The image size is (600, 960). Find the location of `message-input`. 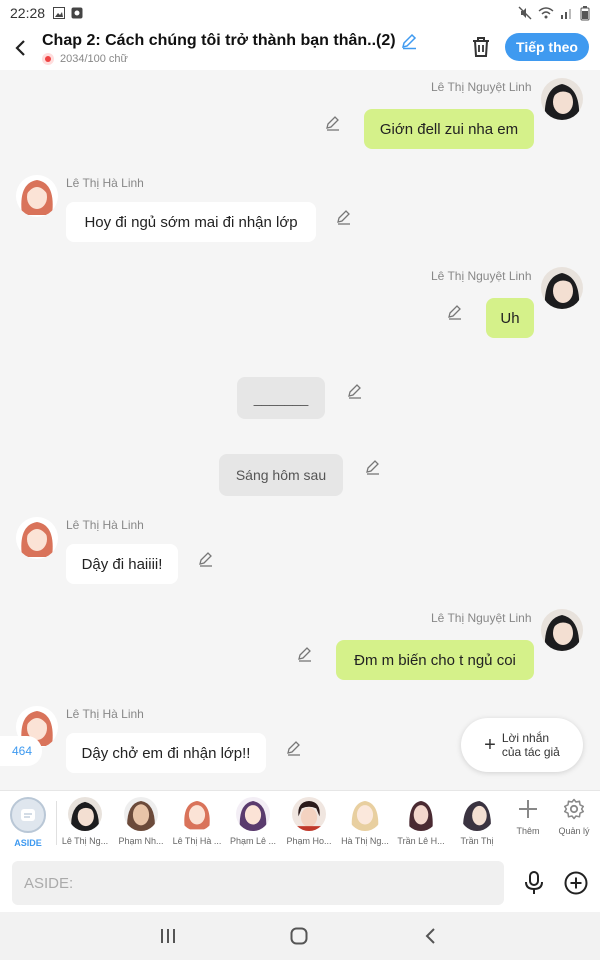

message-input is located at coordinates (258, 883).